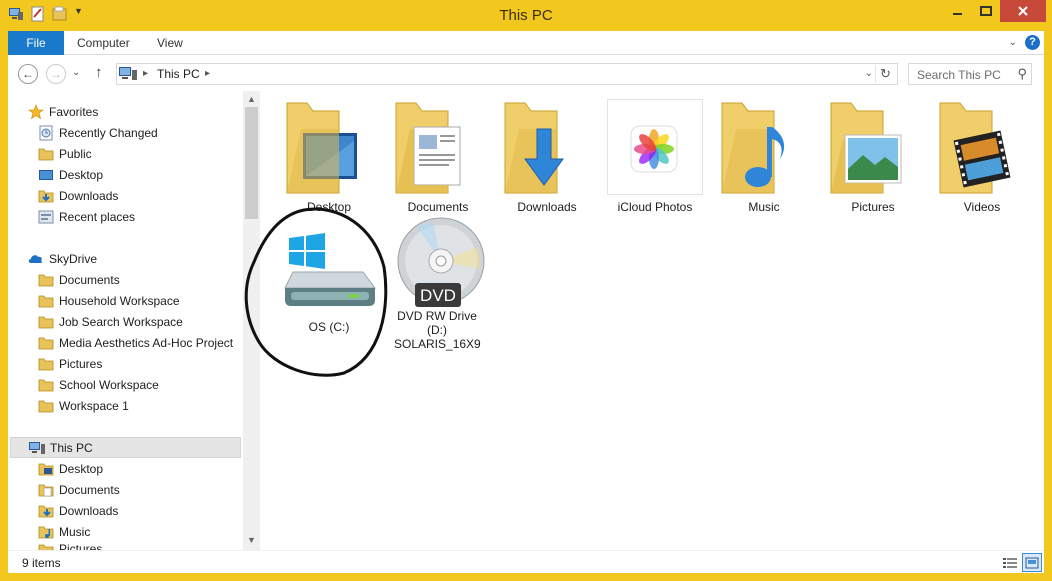  What do you see at coordinates (125, 279) in the screenshot?
I see `nav-item-skydrive-documents: Documents` at bounding box center [125, 279].